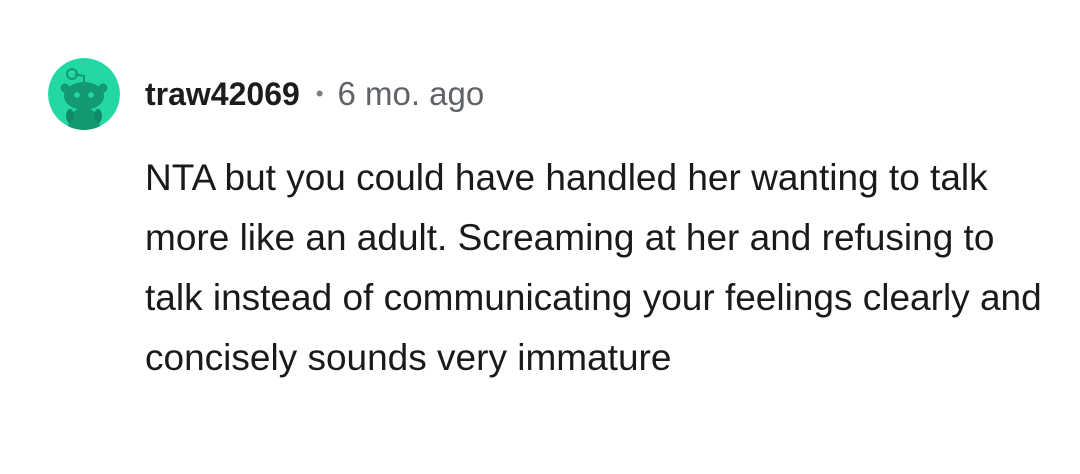 This screenshot has width=1080, height=474. I want to click on snoo-avatar-icon, so click(84, 94).